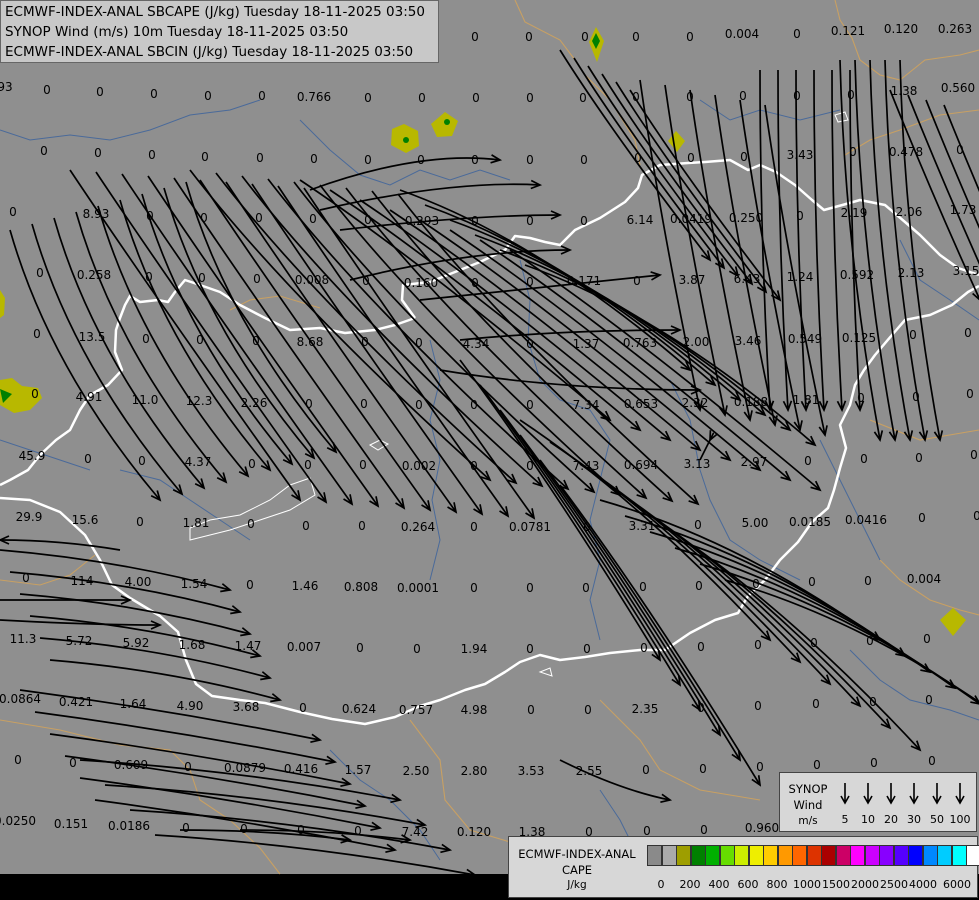 The width and height of the screenshot is (979, 900). Describe the element at coordinates (23, 639) in the screenshot. I see `grid-value: 11.3` at that location.